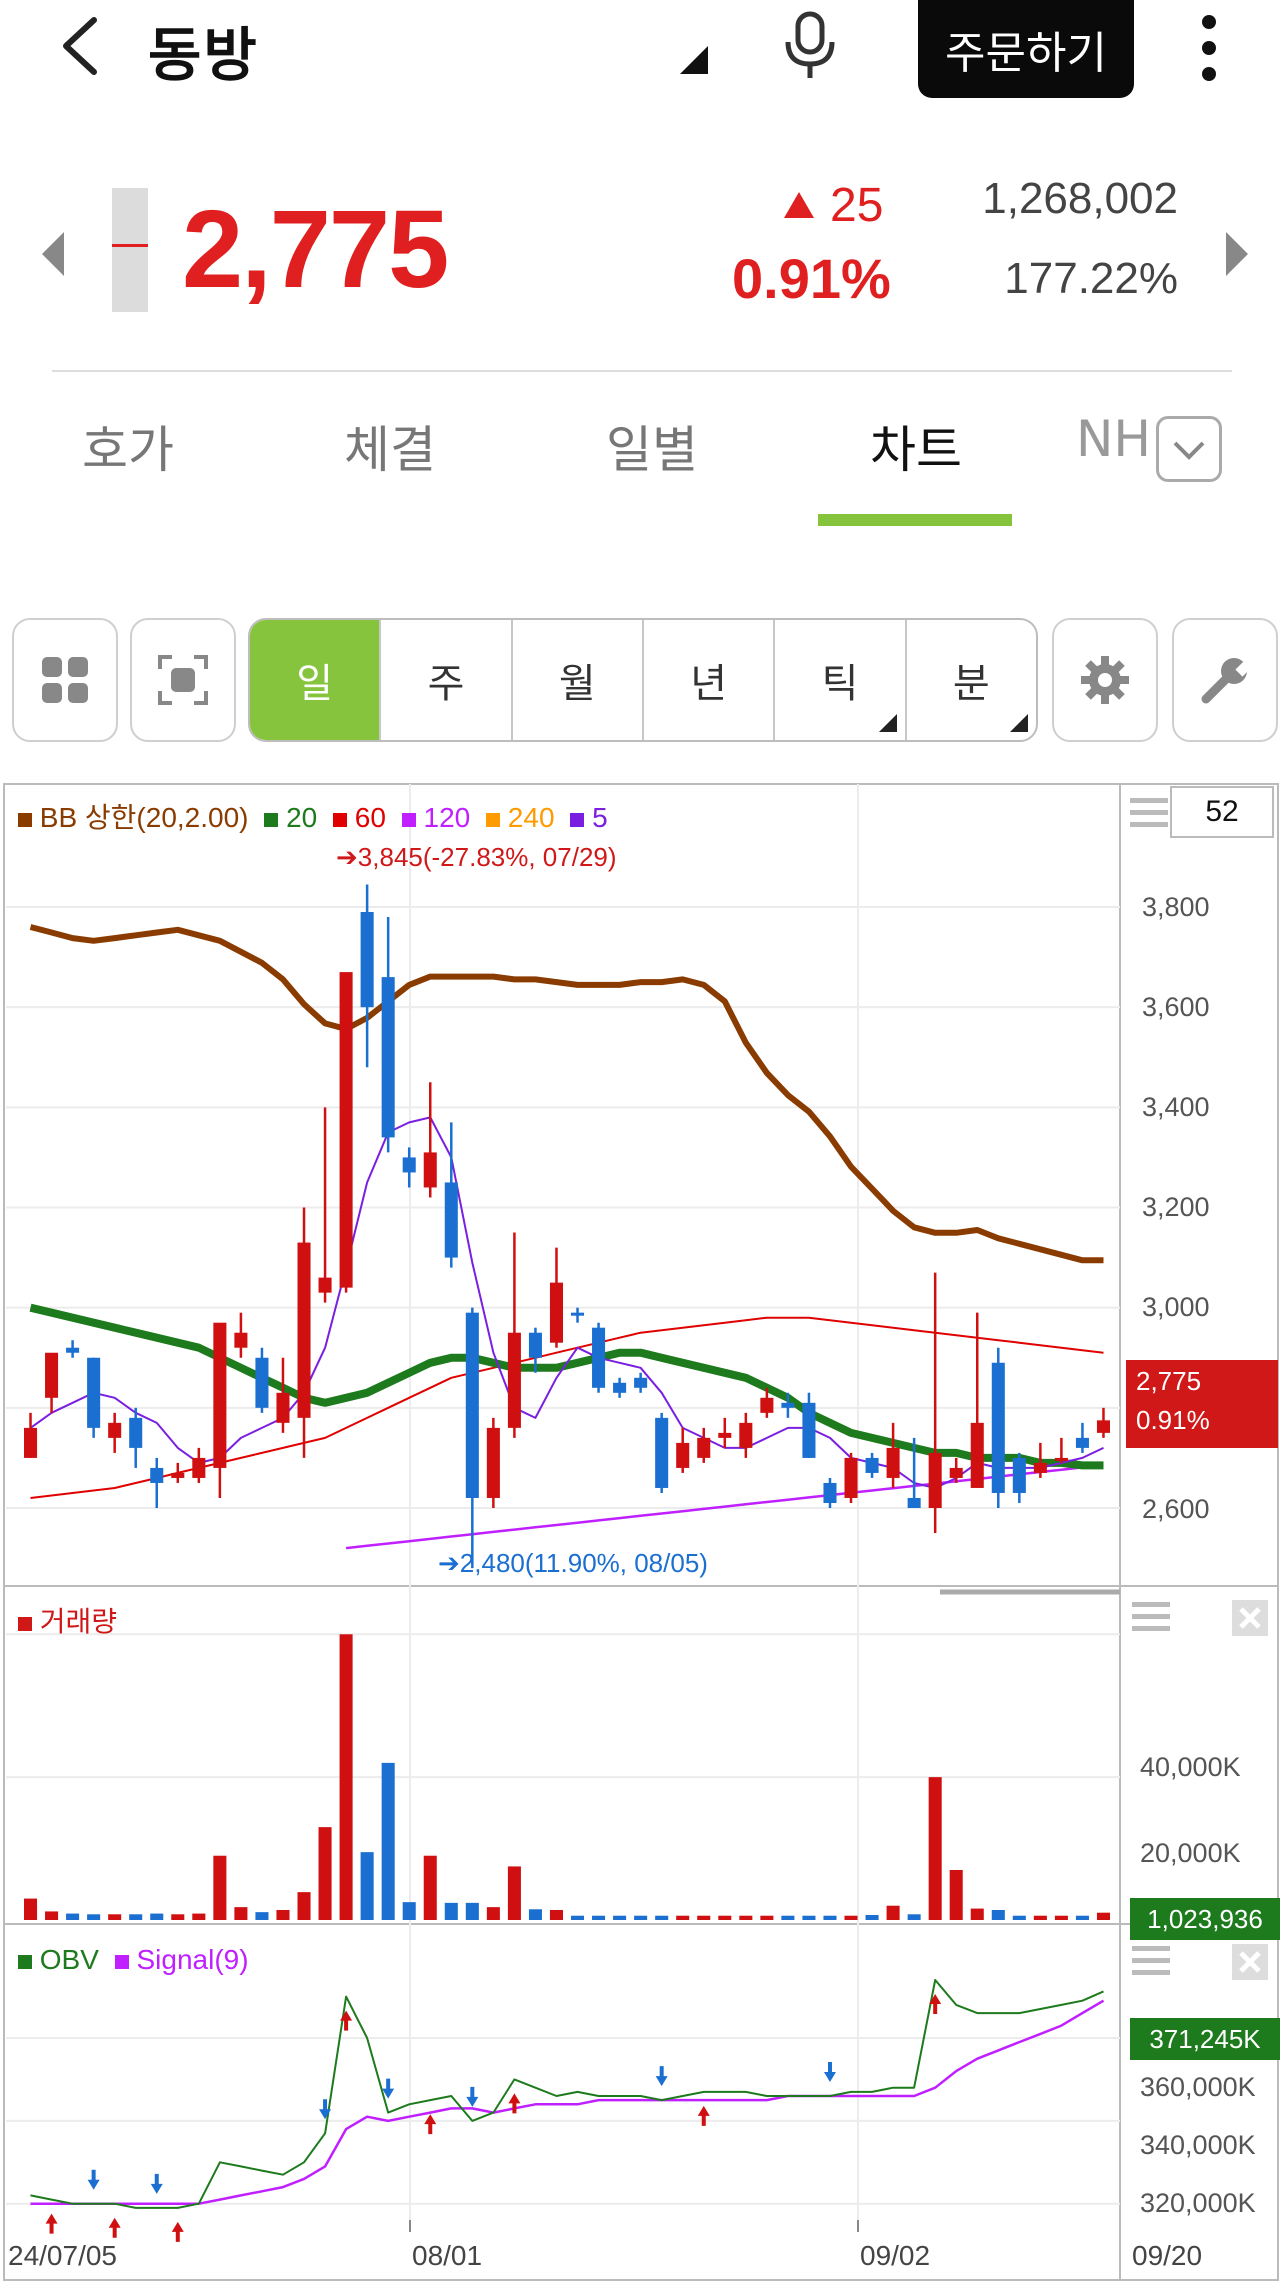 This screenshot has height=2288, width=1284. Describe the element at coordinates (1026, 49) in the screenshot. I see `order-button: 주문하기` at that location.